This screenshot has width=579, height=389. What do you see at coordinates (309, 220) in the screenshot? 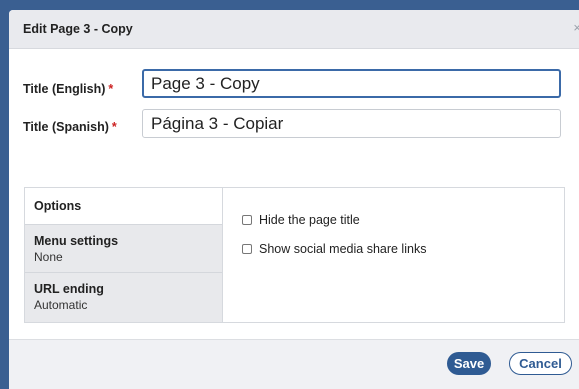
I see `hide-page-title-label: Hide the page title` at bounding box center [309, 220].